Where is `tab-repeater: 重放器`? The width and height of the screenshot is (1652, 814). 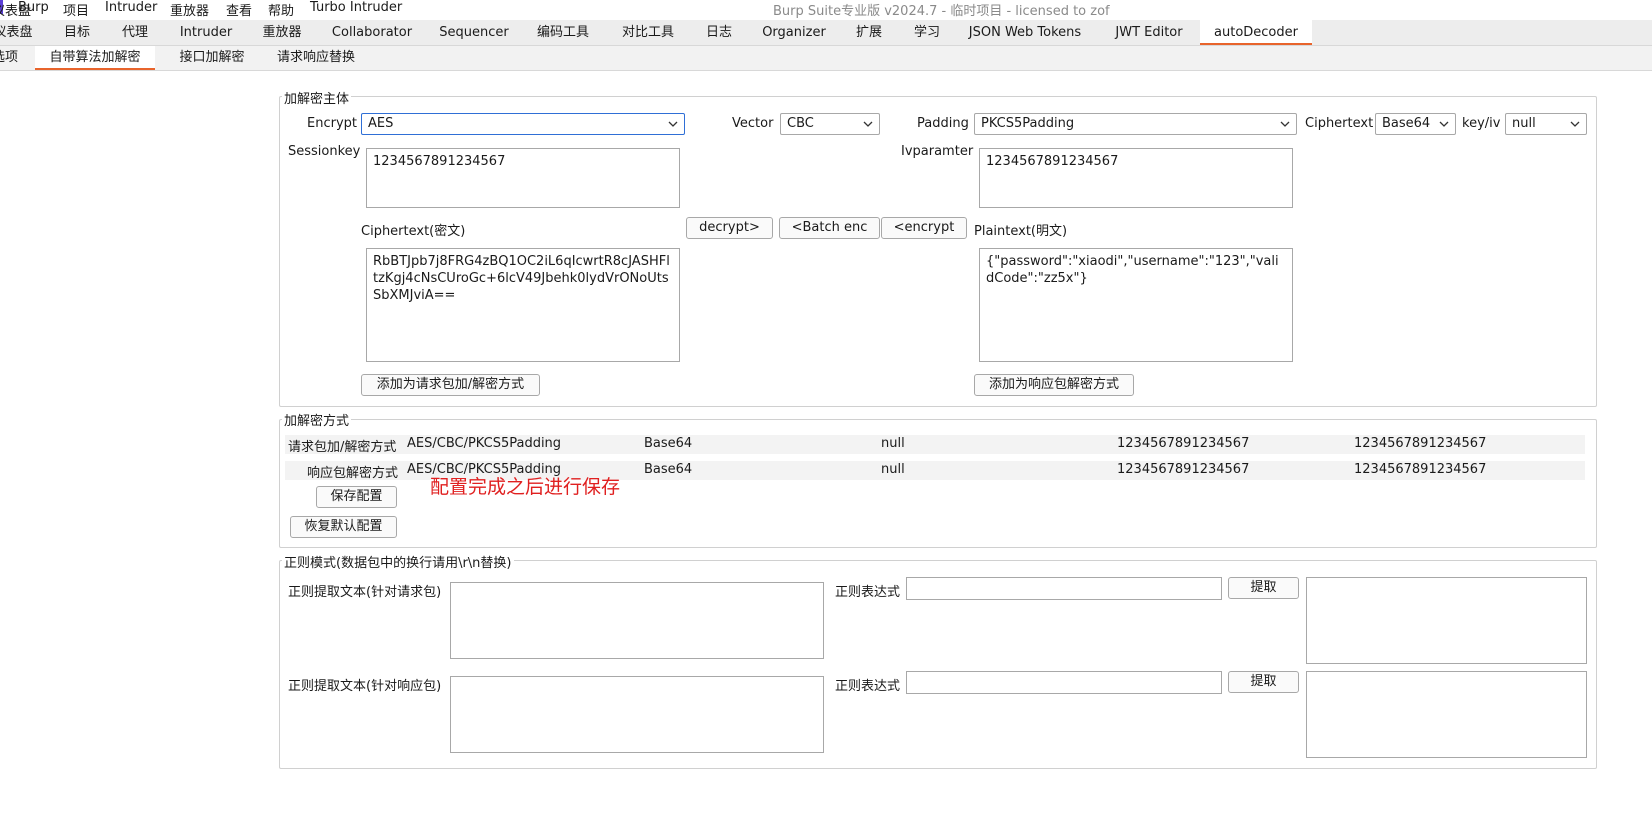
tab-repeater: 重放器 is located at coordinates (282, 32).